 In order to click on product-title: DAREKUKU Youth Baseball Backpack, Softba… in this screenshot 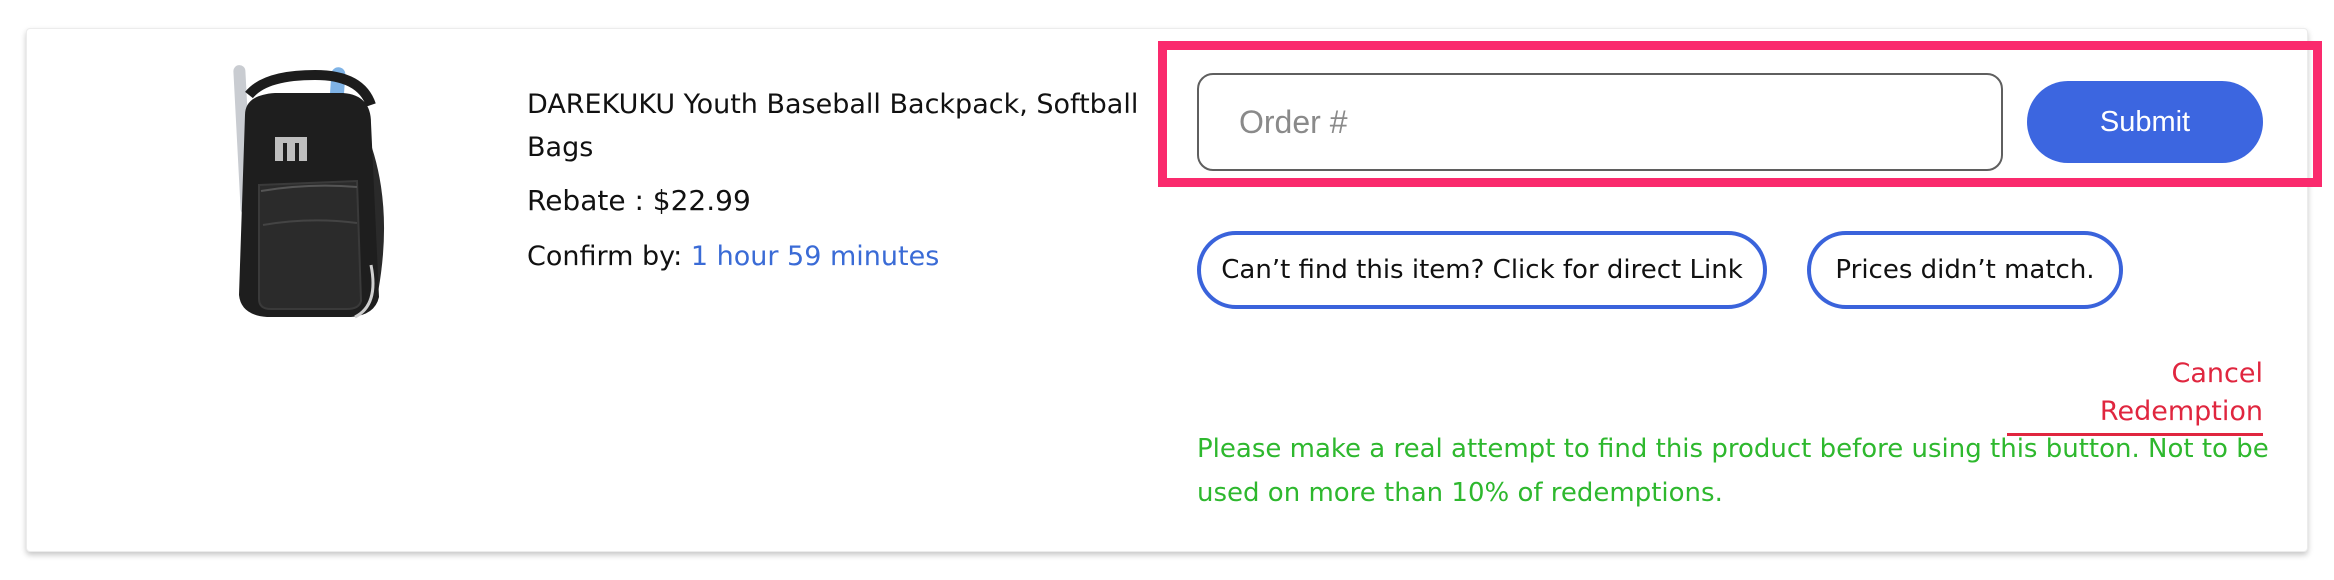, I will do `click(833, 126)`.